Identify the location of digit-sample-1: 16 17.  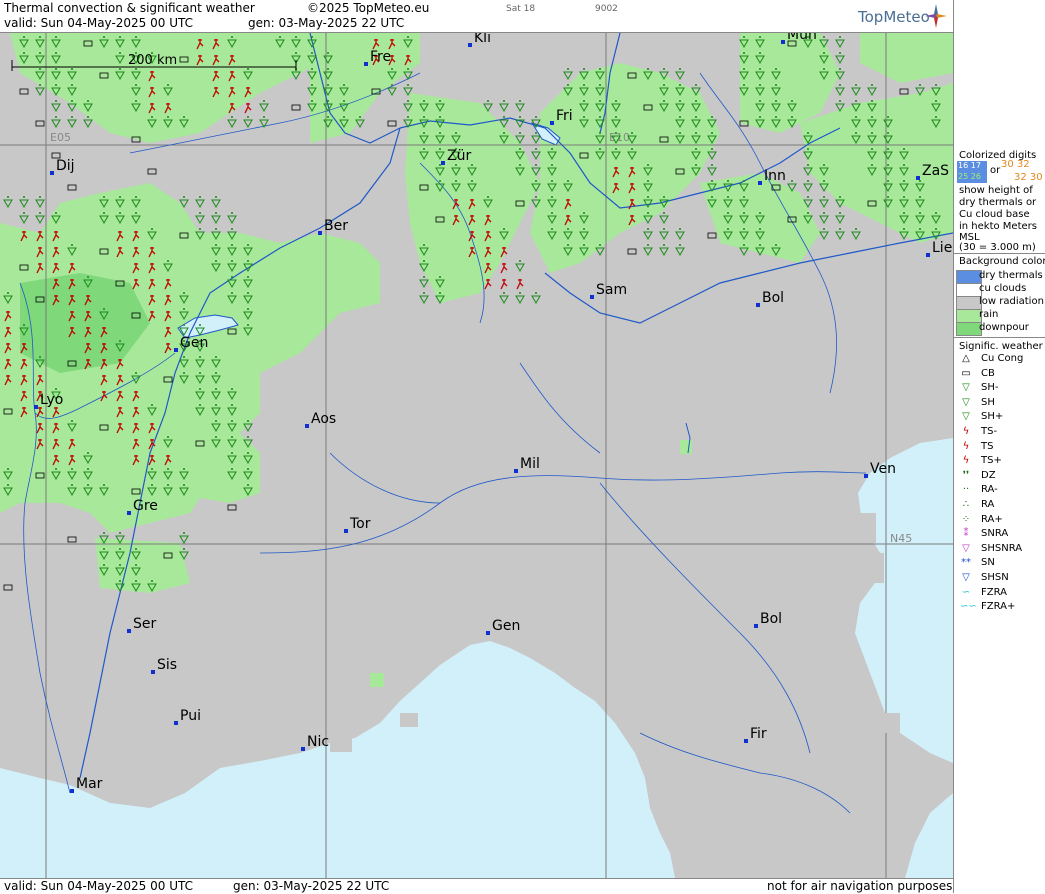
(969, 165).